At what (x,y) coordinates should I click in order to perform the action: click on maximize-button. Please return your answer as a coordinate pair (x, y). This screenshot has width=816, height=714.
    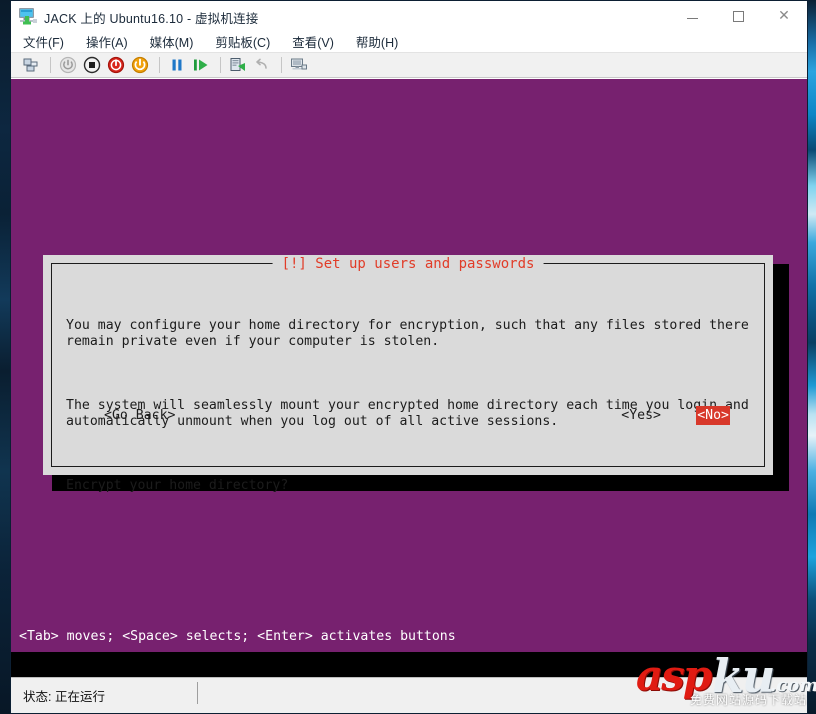
    Looking at the image, I should click on (738, 16).